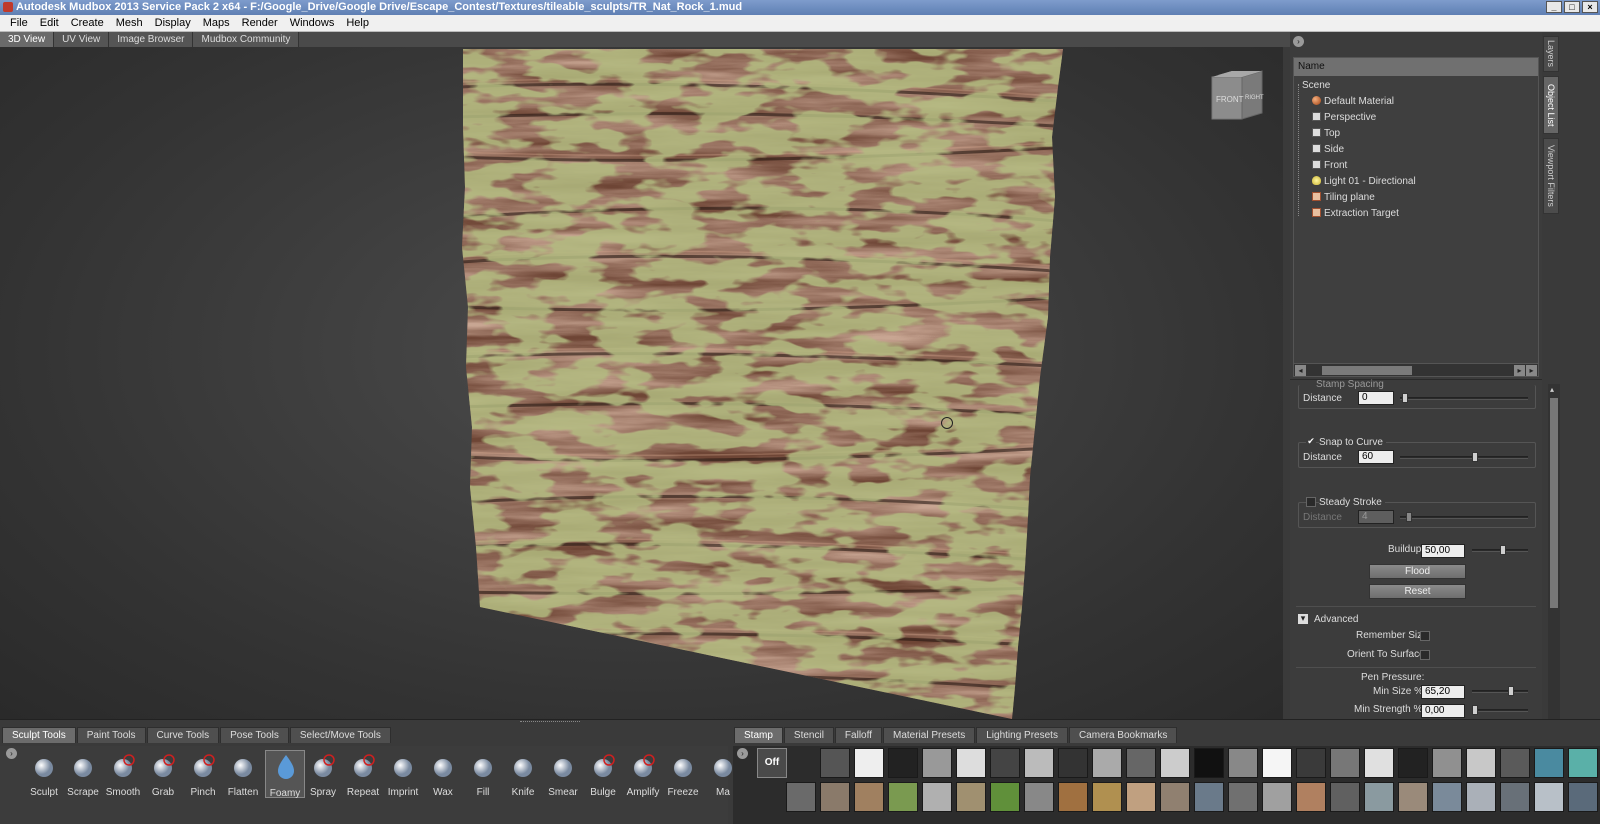  I want to click on viewcube: FRONT RIGHT, so click(1238, 95).